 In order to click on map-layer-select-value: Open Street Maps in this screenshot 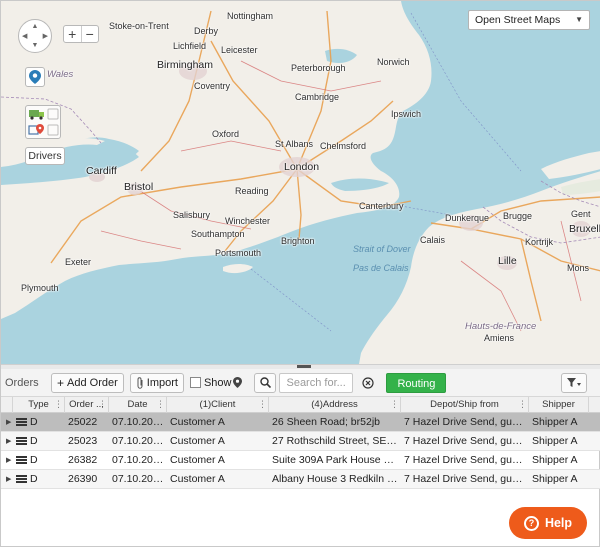, I will do `click(518, 20)`.